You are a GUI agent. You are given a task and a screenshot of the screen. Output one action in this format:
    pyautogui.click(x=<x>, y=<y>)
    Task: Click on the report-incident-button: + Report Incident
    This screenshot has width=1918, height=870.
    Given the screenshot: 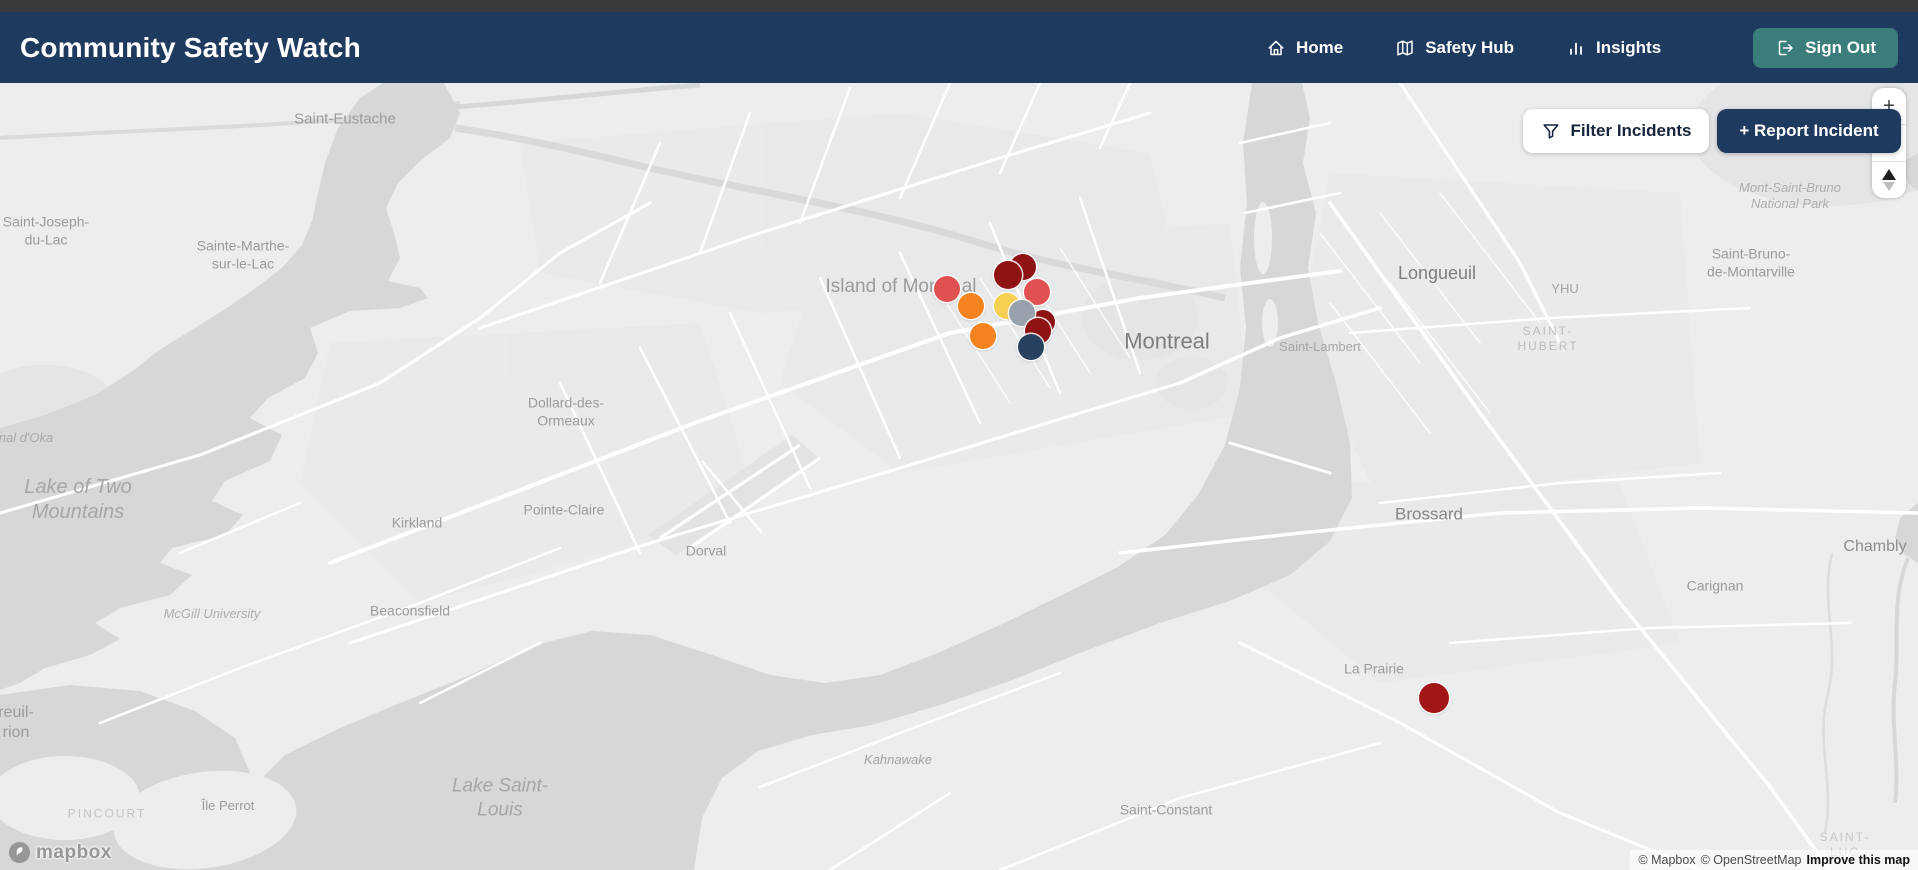 What is the action you would take?
    pyautogui.click(x=1809, y=131)
    